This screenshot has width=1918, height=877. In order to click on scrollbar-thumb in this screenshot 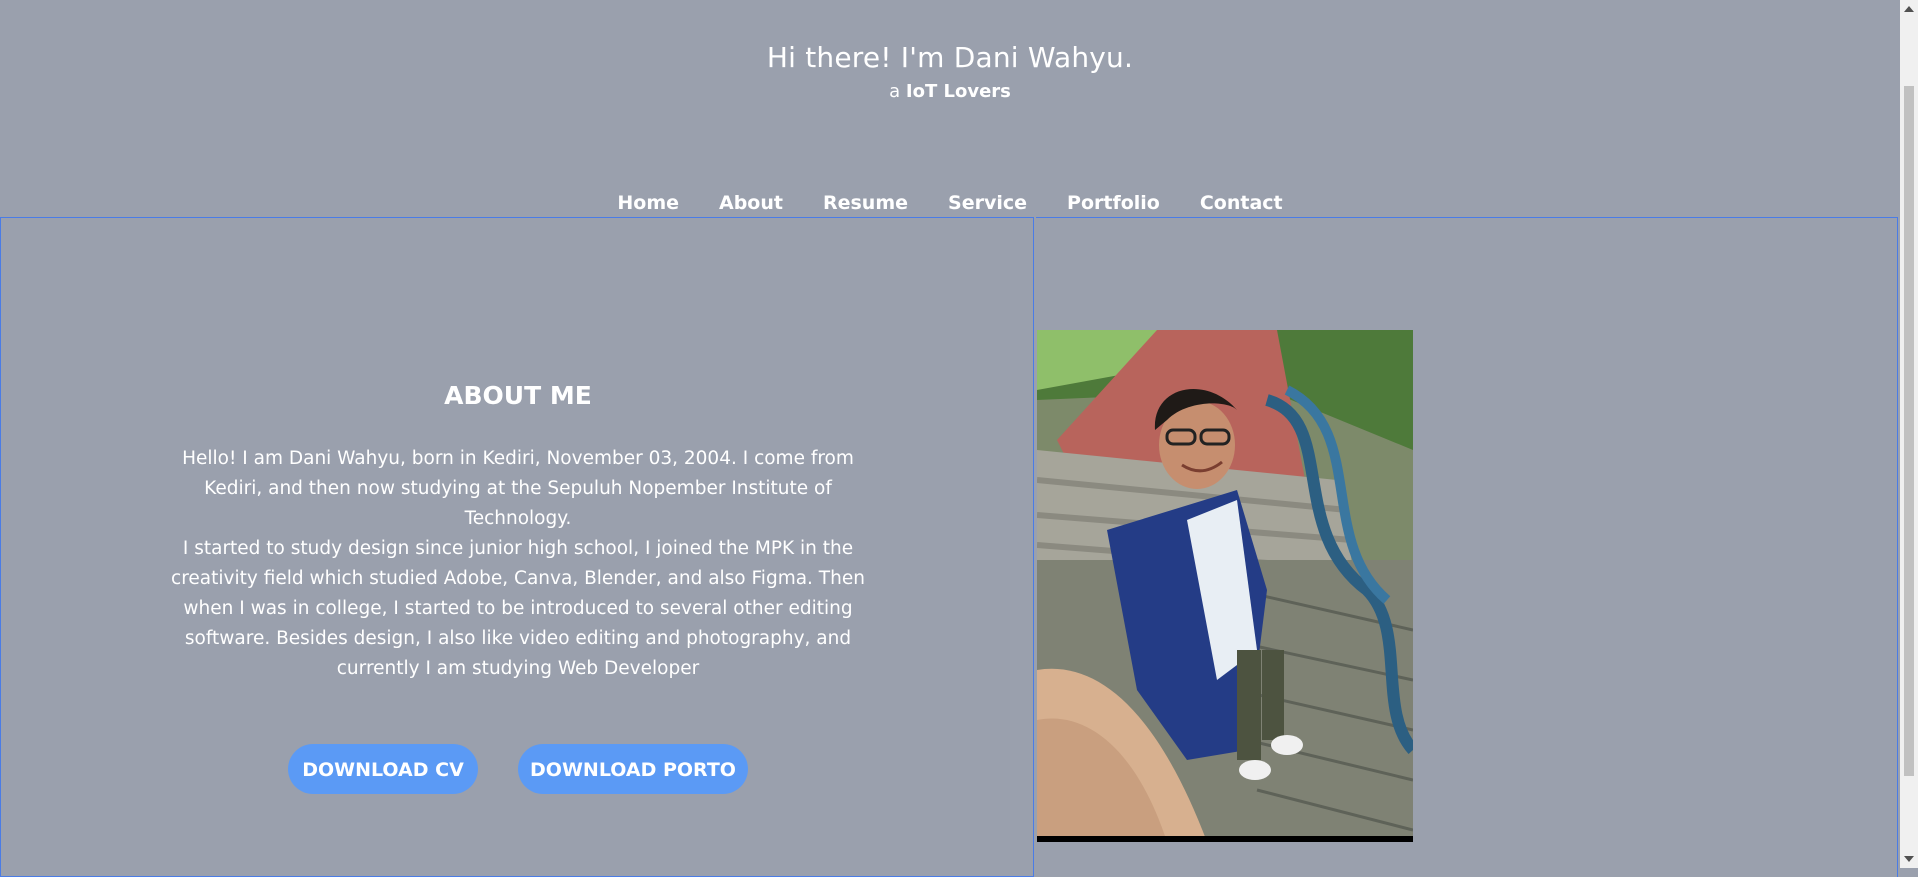, I will do `click(1909, 431)`.